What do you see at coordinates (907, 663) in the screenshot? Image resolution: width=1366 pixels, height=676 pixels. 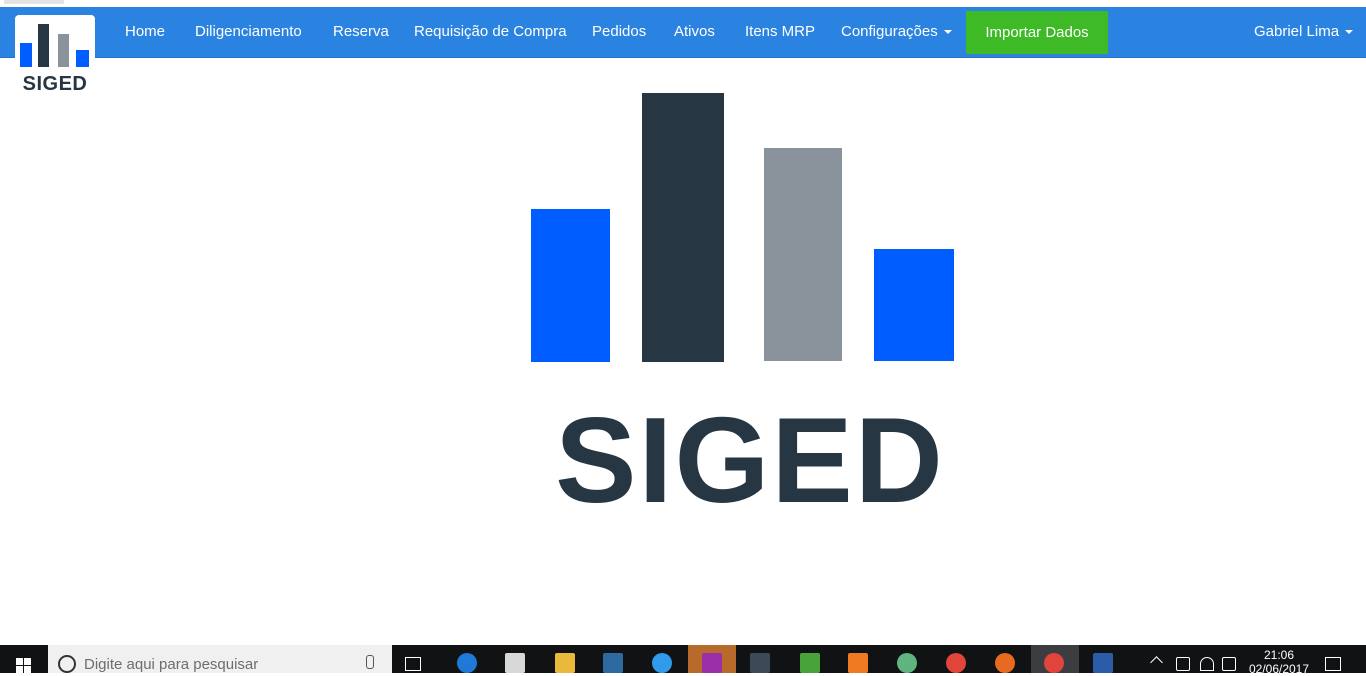 I see `atom-icon` at bounding box center [907, 663].